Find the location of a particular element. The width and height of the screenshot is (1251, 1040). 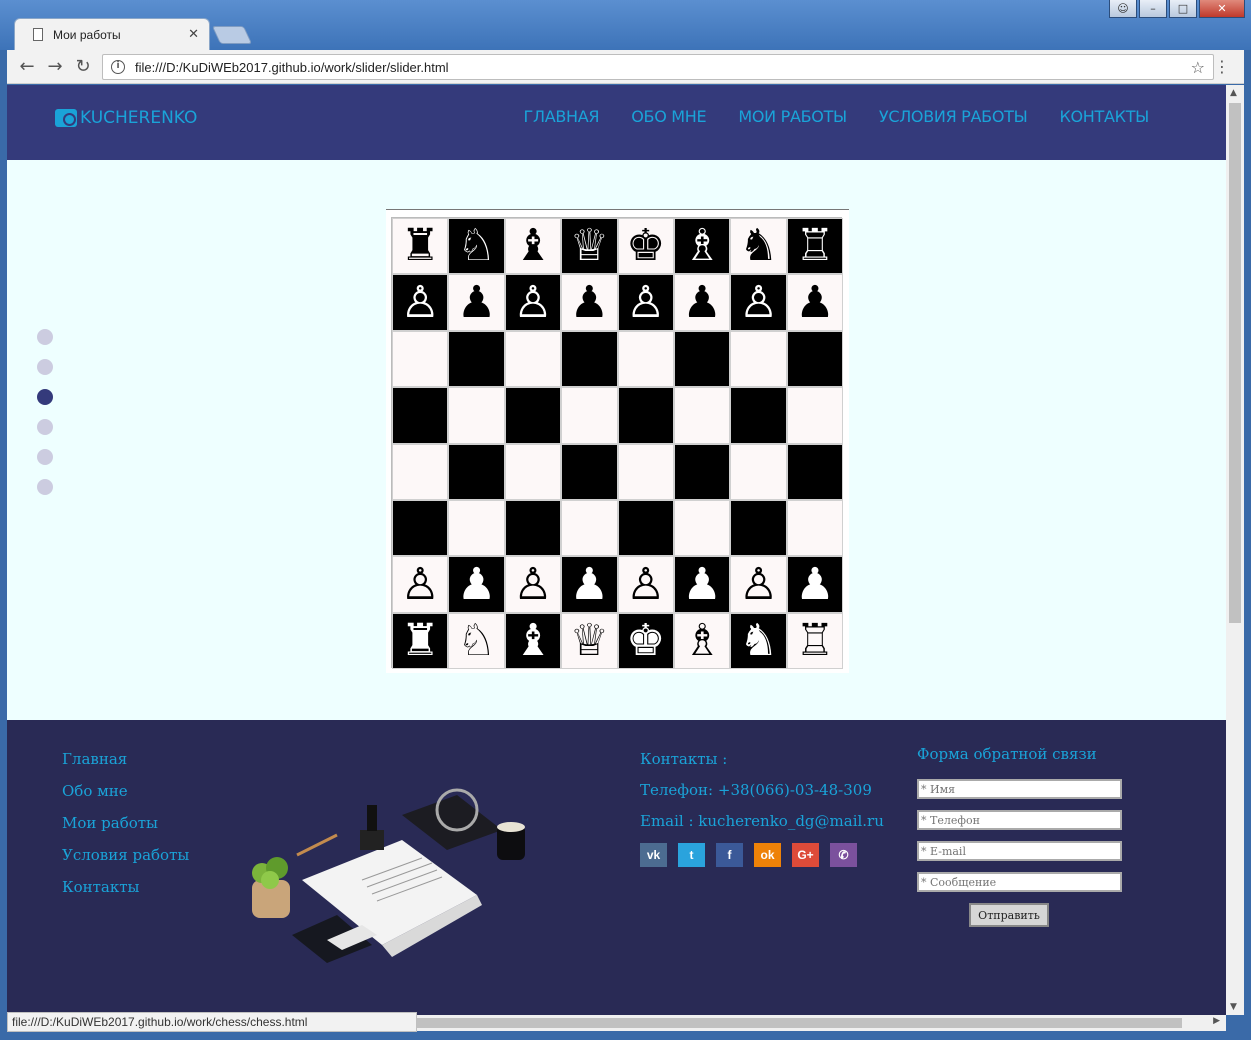

new-tab-button is located at coordinates (232, 35).